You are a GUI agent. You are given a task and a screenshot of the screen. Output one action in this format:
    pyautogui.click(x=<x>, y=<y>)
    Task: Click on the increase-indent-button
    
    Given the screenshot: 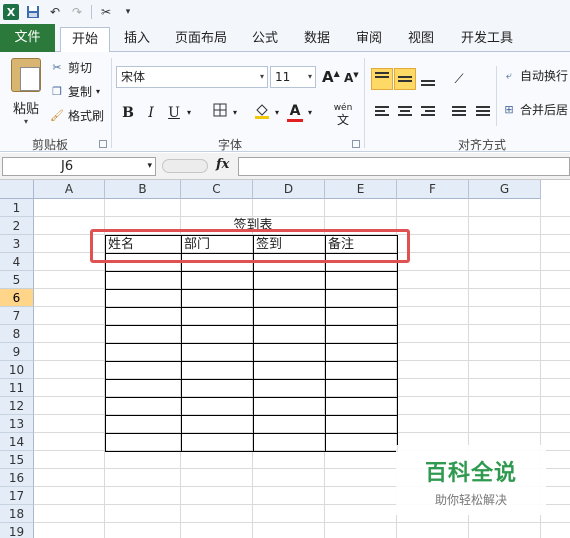 What is the action you would take?
    pyautogui.click(x=483, y=111)
    